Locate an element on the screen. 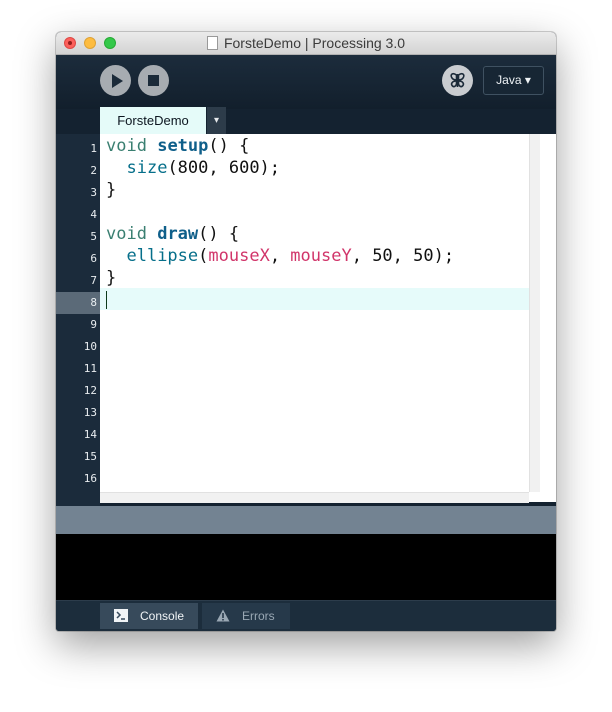 Image resolution: width=612 pixels, height=712 pixels. code-line-3: } is located at coordinates (111, 190).